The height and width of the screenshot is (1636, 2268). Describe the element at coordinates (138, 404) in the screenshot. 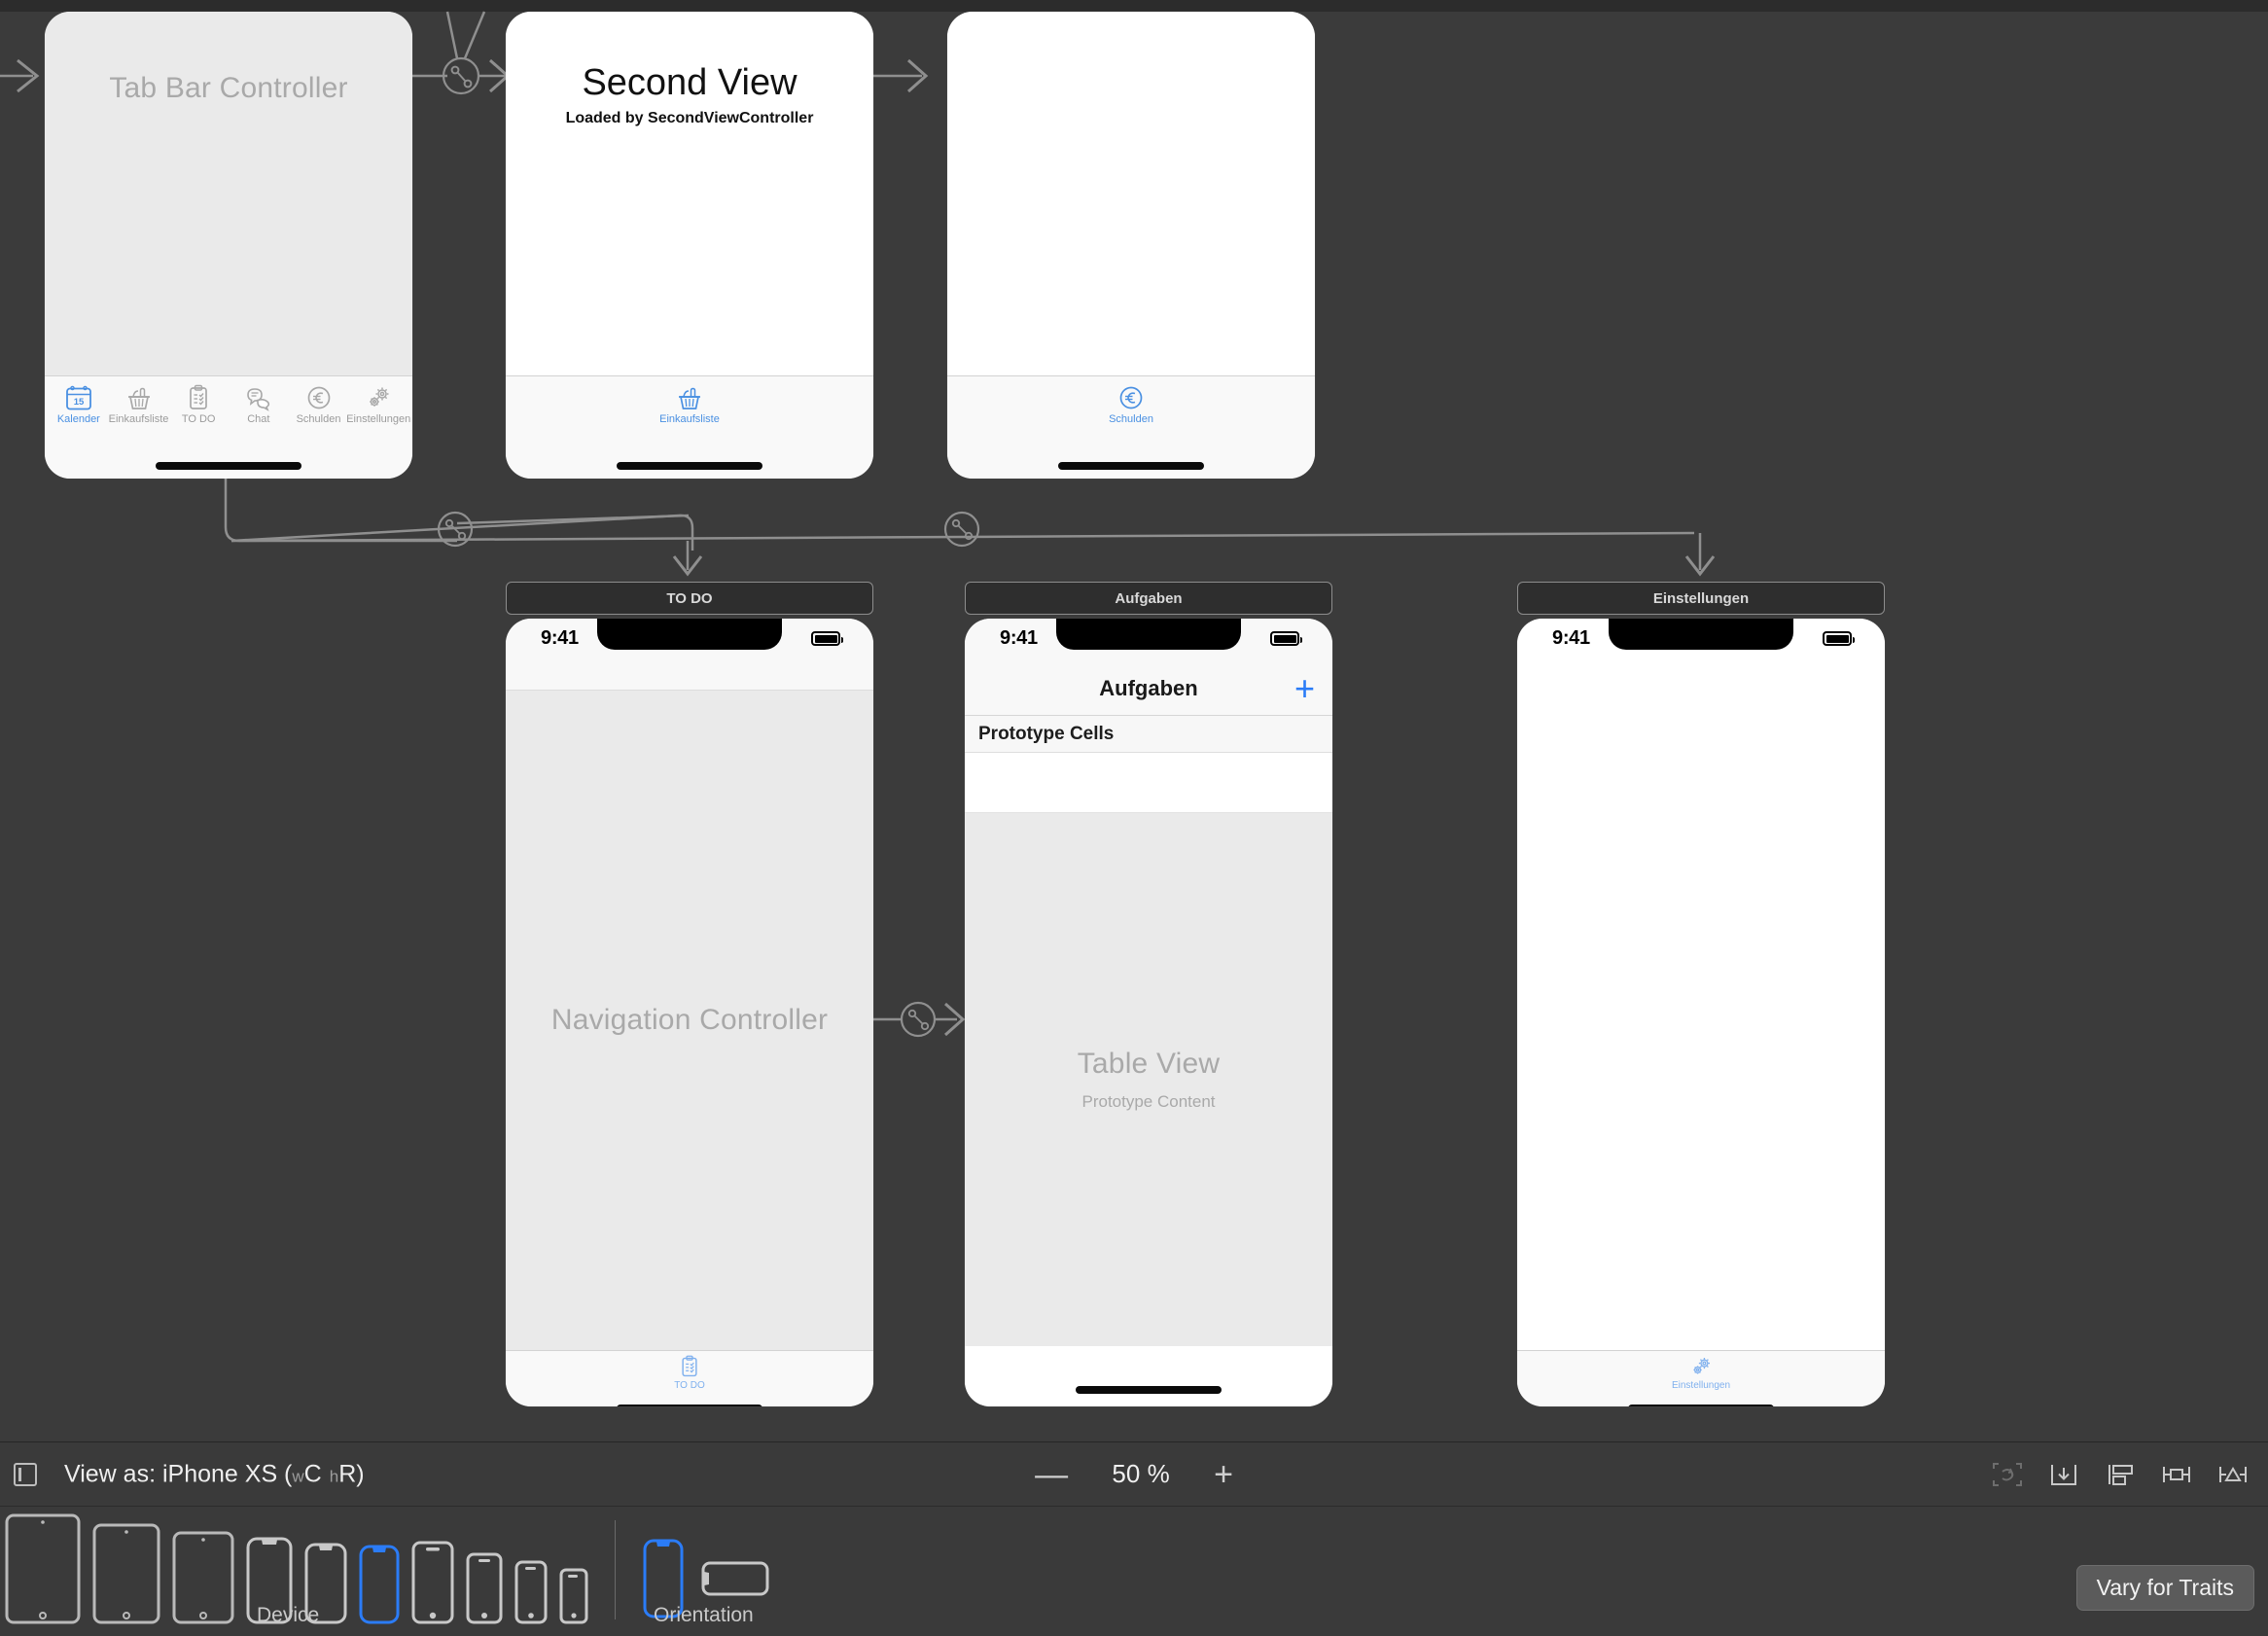

I see `tab-item-einkaufsliste: Einkaufsliste` at that location.